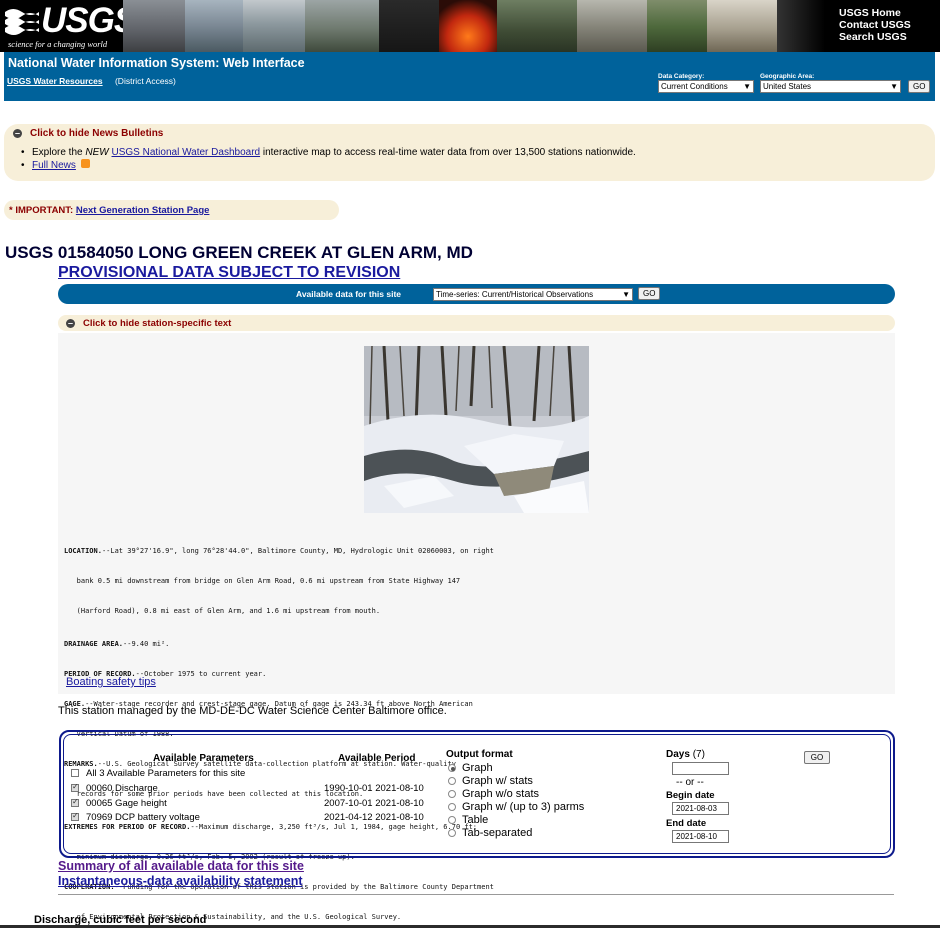 The width and height of the screenshot is (940, 942). I want to click on format-option-graph: Graph, so click(470, 768).